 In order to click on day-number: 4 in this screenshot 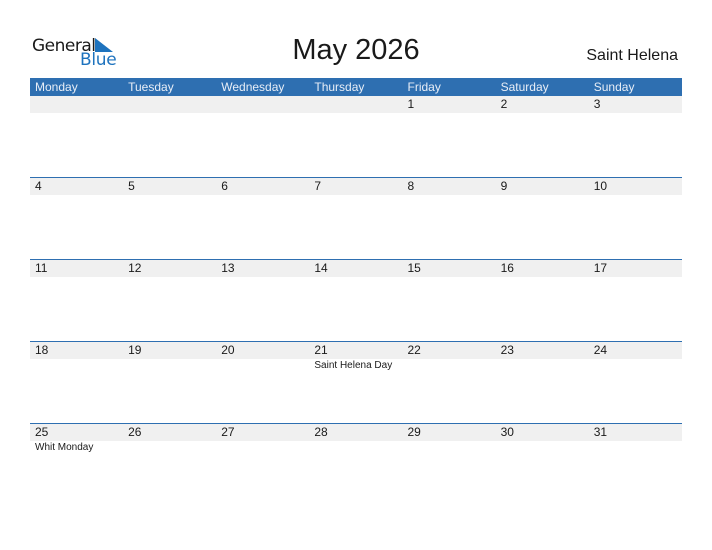, I will do `click(38, 186)`.